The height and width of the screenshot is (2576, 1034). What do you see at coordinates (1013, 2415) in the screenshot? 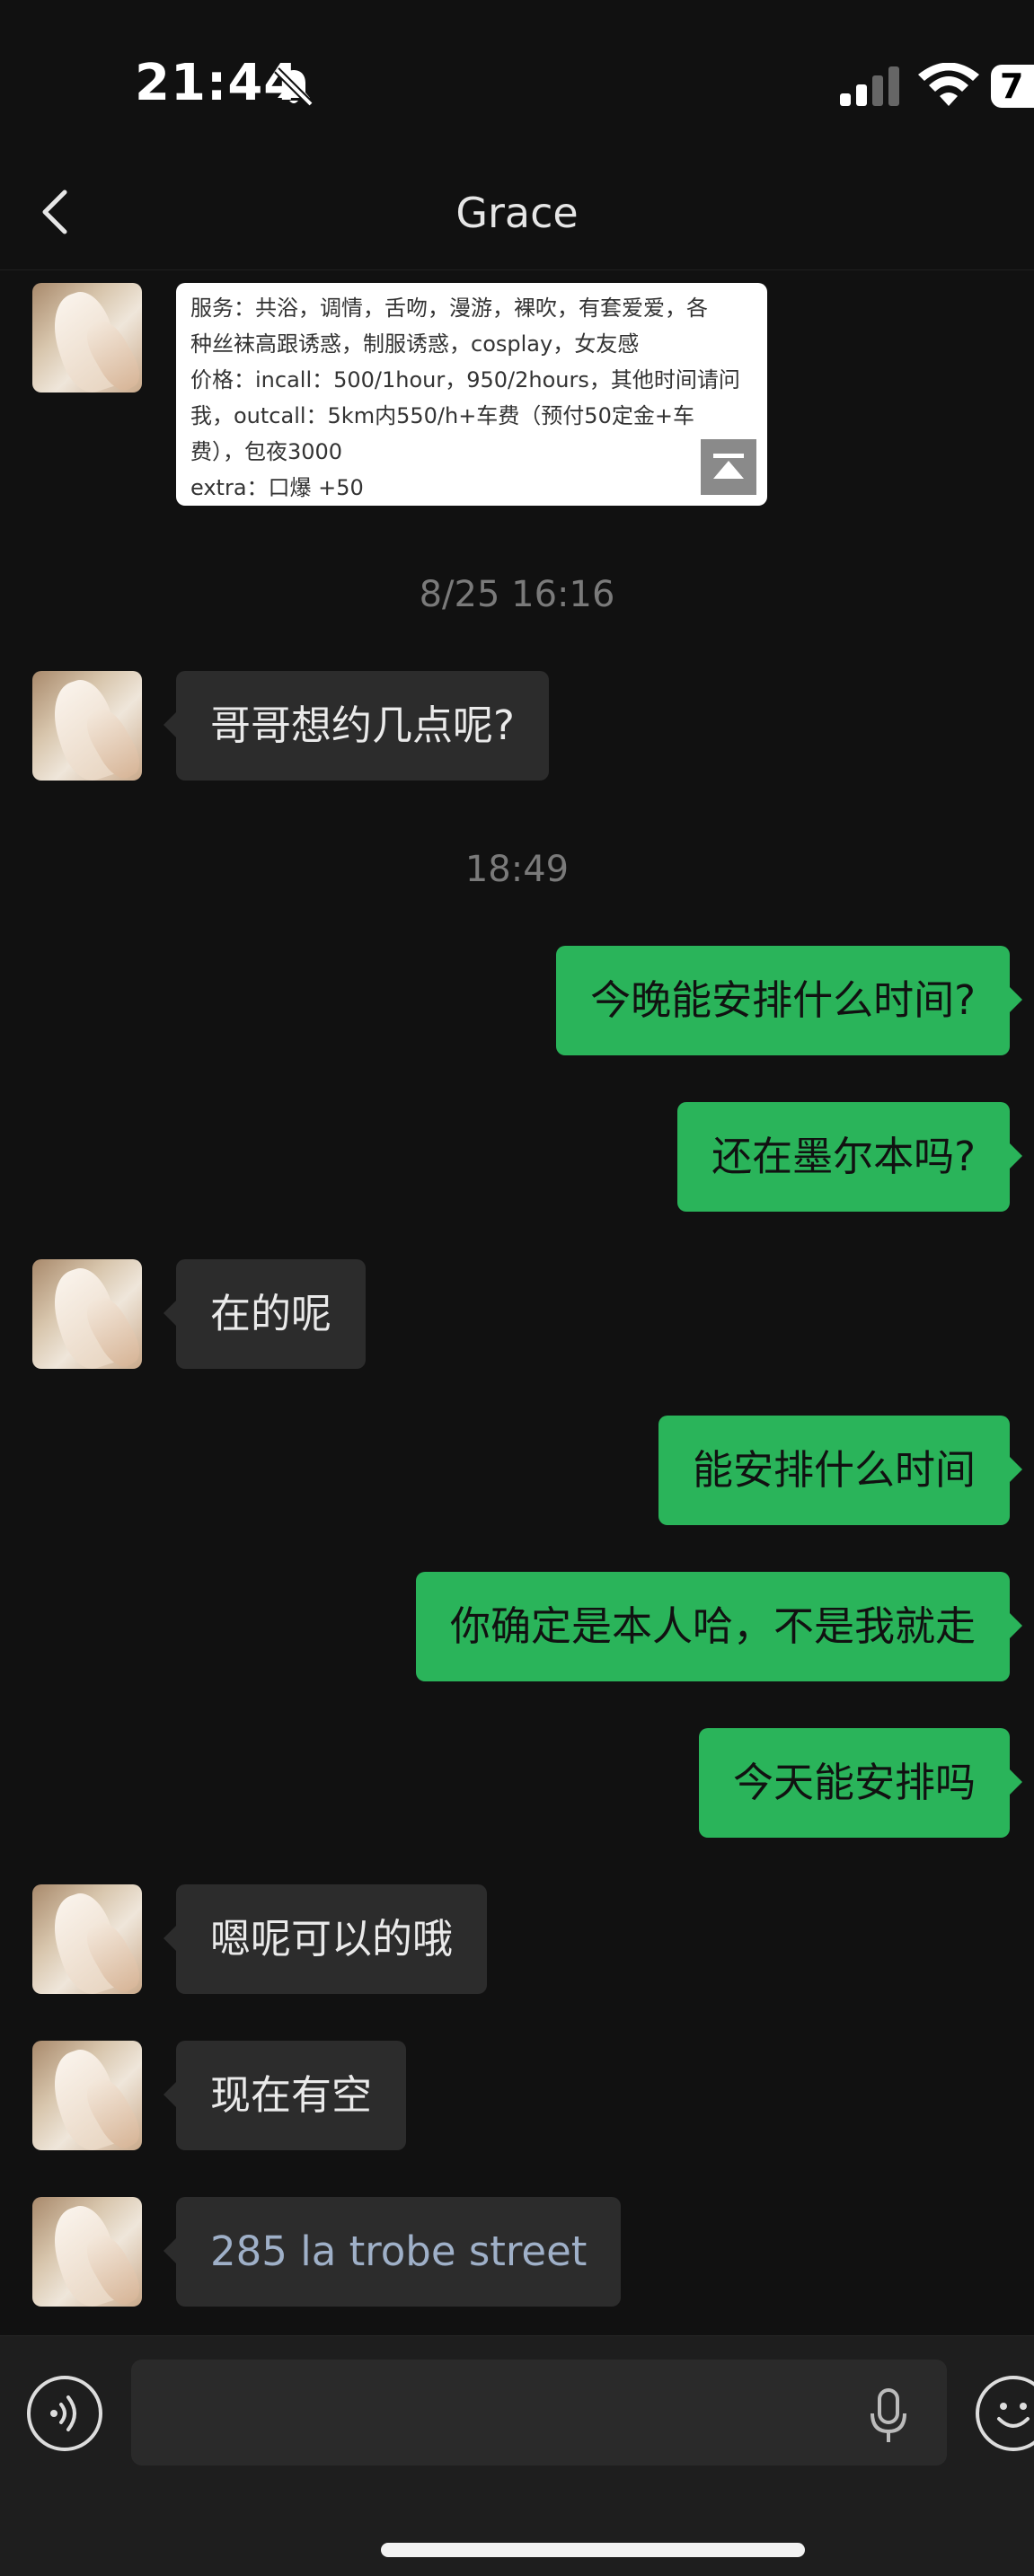
I see `emoji-icon` at bounding box center [1013, 2415].